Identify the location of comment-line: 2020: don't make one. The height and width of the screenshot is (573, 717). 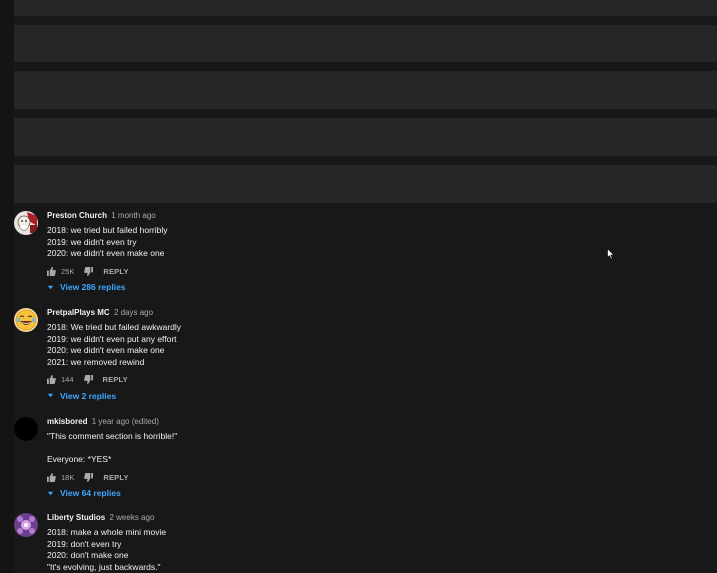
(88, 555).